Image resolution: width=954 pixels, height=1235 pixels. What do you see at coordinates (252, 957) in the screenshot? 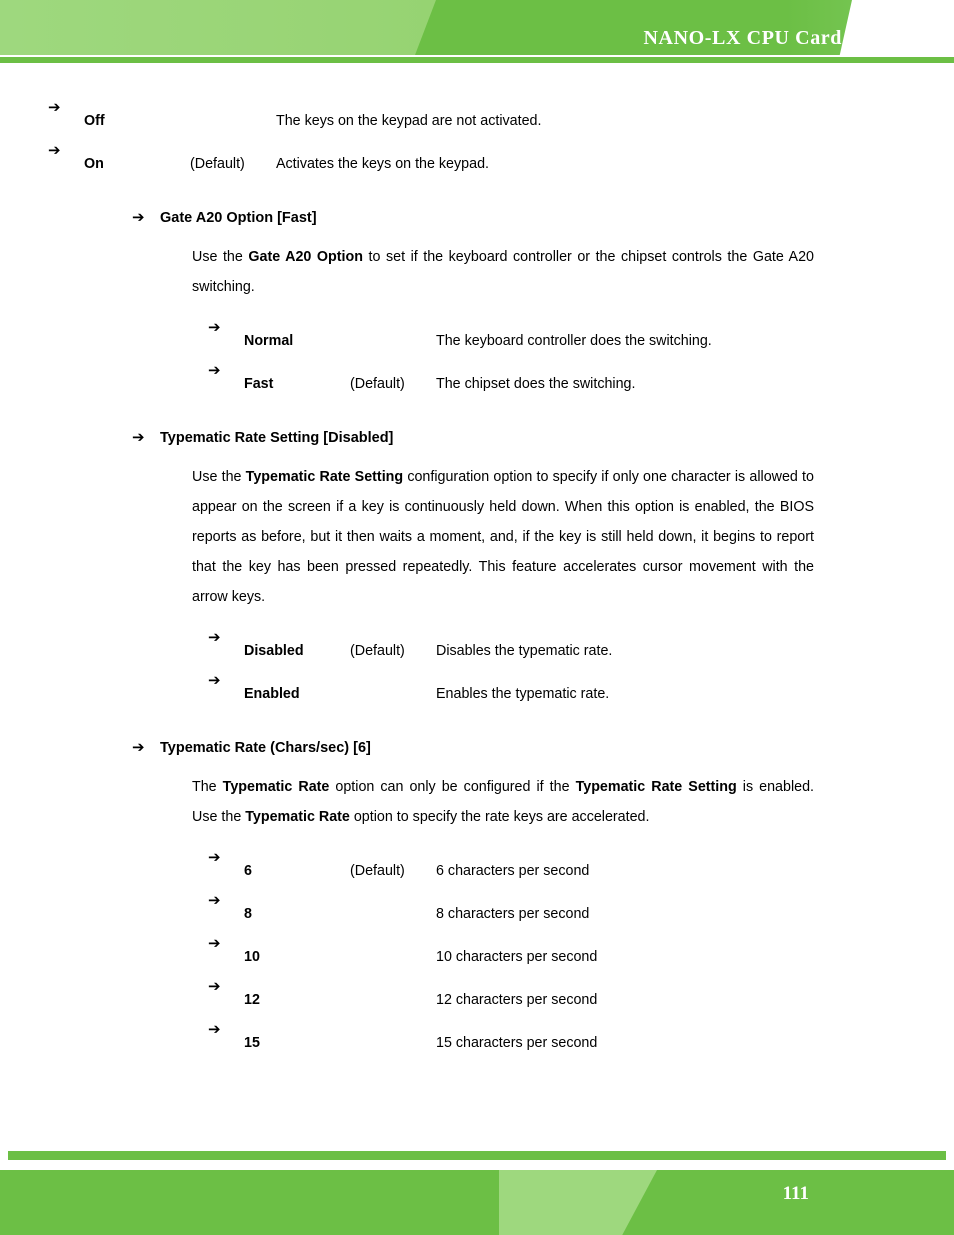
I see `option-name: 10` at bounding box center [252, 957].